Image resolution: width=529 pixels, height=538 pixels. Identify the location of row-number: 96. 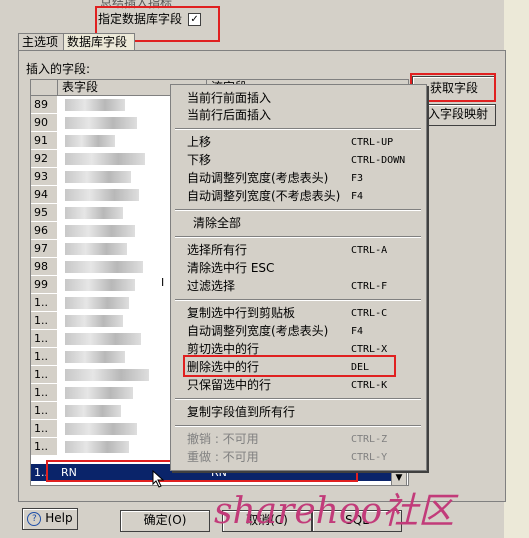
(44, 231).